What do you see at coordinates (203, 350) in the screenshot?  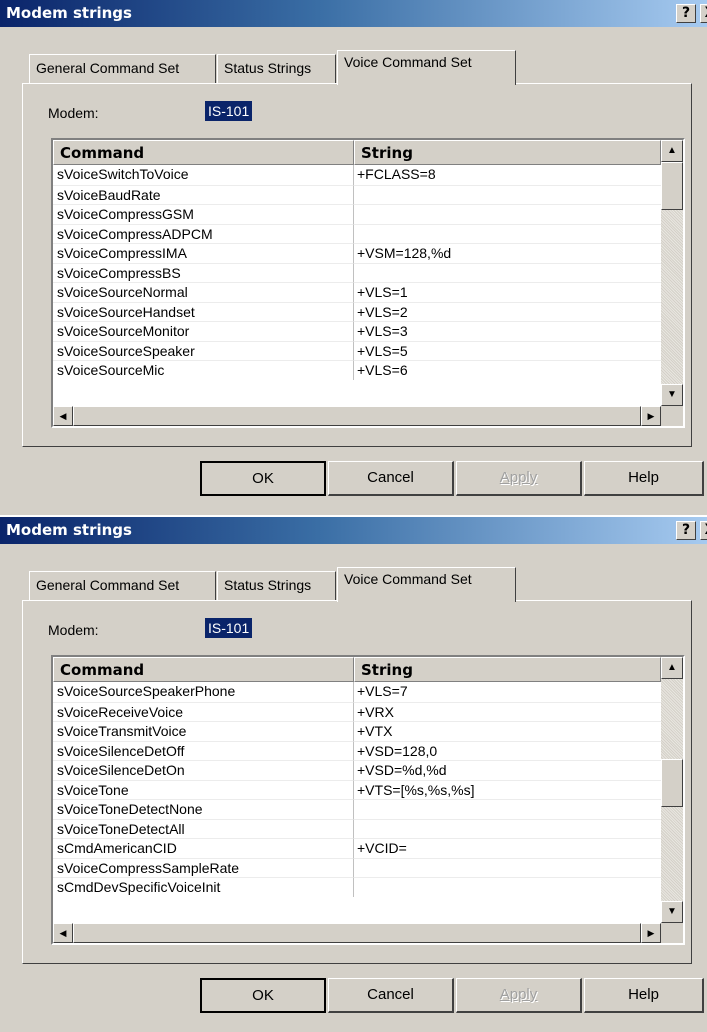 I see `command-cell: sVoiceSourceSpeaker` at bounding box center [203, 350].